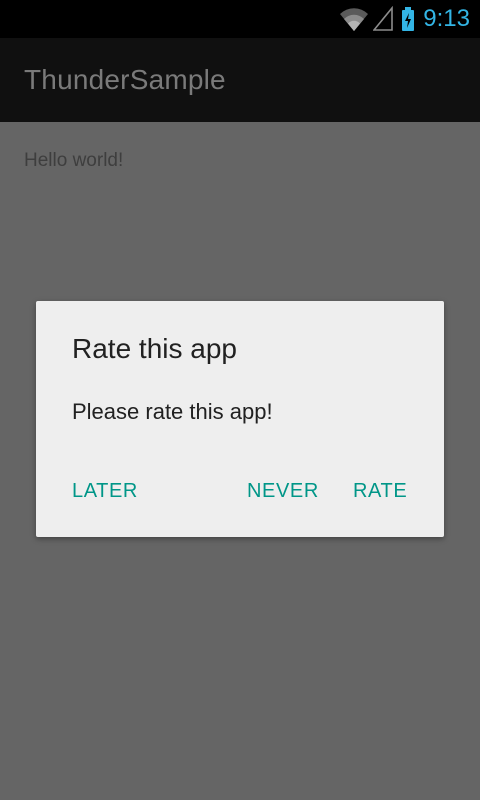  Describe the element at coordinates (408, 19) in the screenshot. I see `battery-charging-icon` at that location.